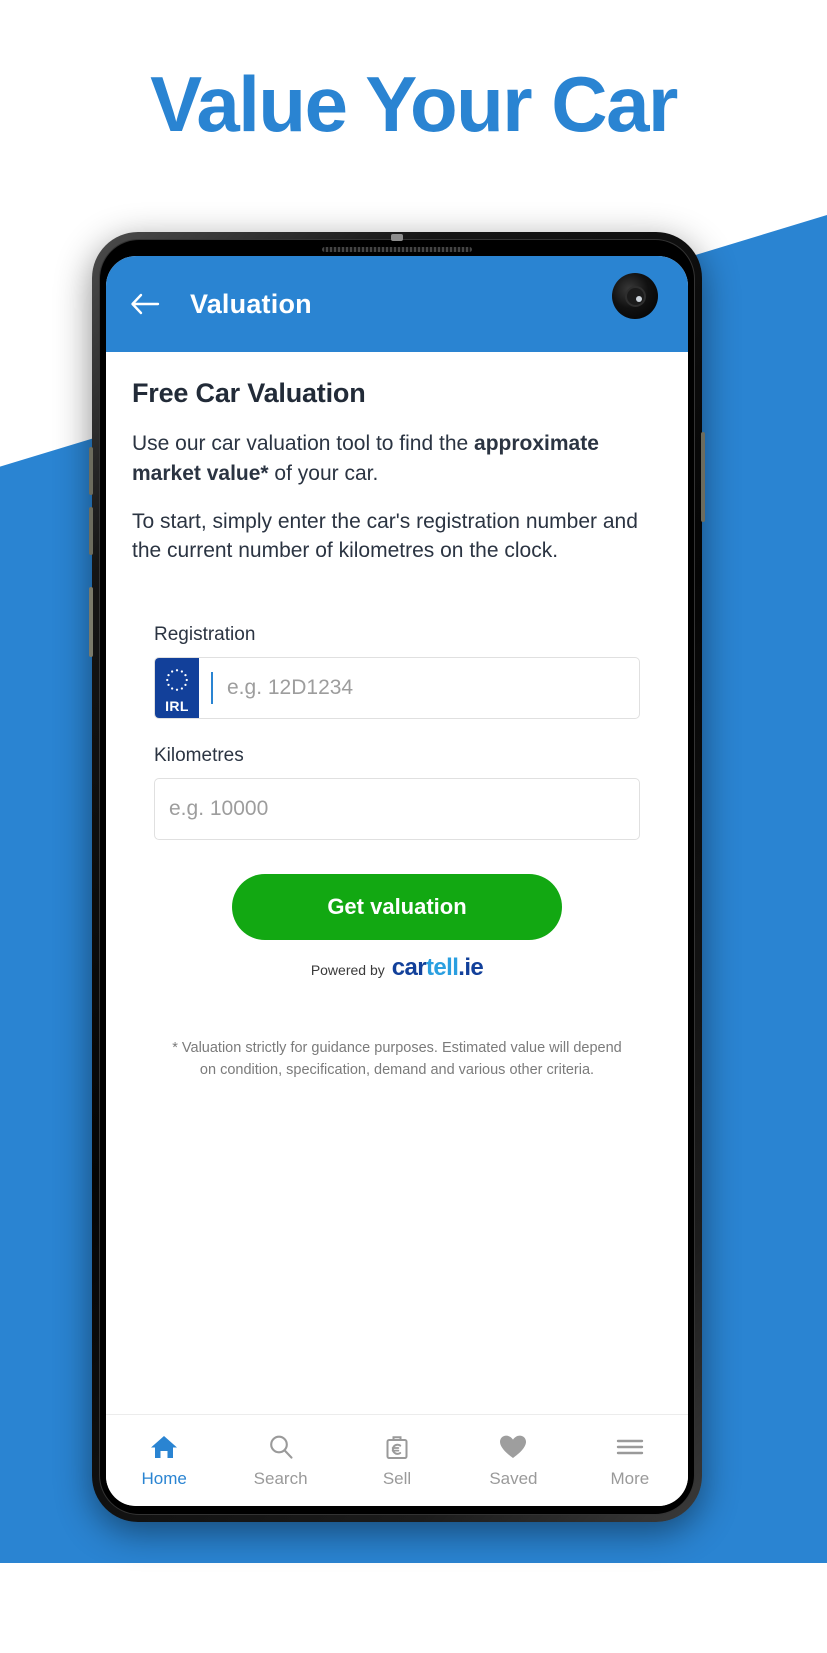 This screenshot has height=1653, width=827. What do you see at coordinates (397, 1478) in the screenshot?
I see `nav-label-sell: Sell` at bounding box center [397, 1478].